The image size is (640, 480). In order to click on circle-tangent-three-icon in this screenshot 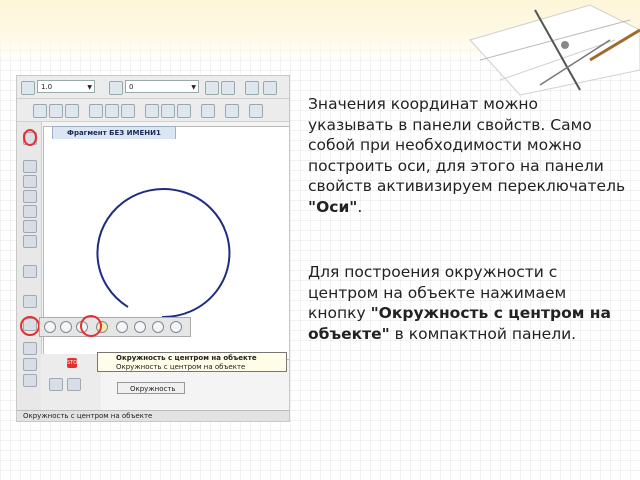, I will do `click(158, 327)`.